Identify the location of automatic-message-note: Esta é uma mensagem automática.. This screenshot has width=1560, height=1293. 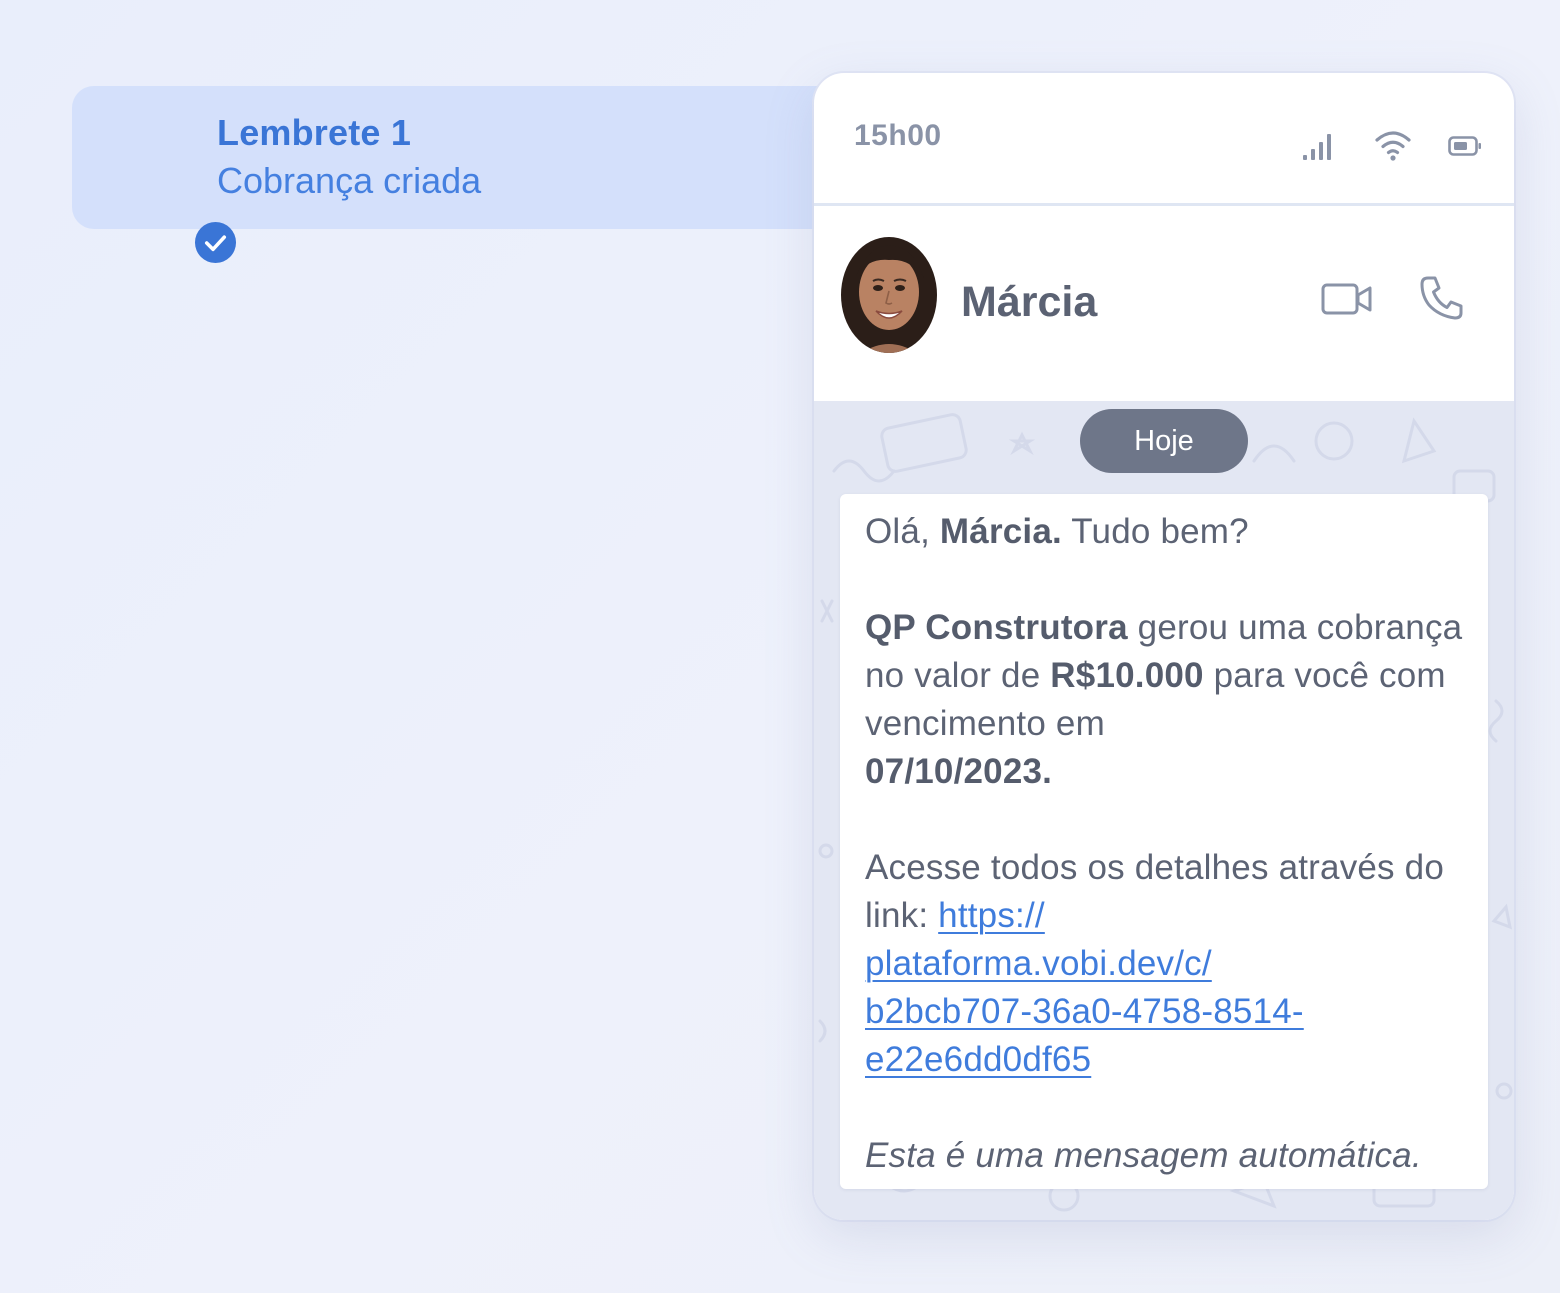
(1143, 1155).